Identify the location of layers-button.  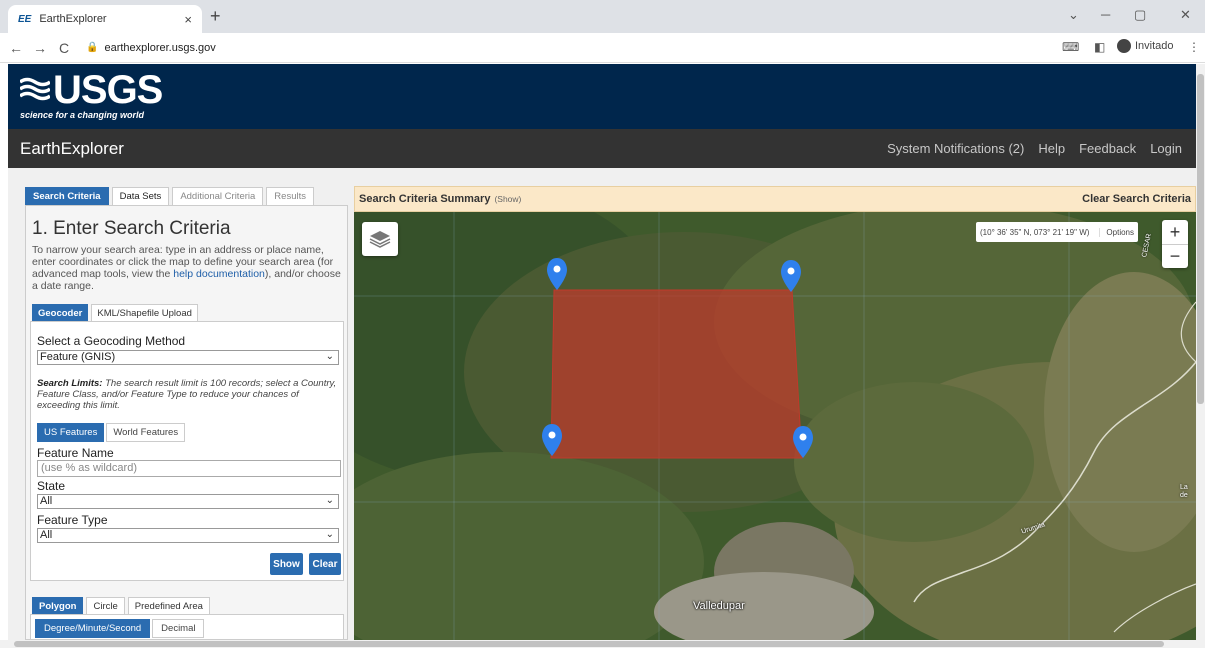
(380, 239).